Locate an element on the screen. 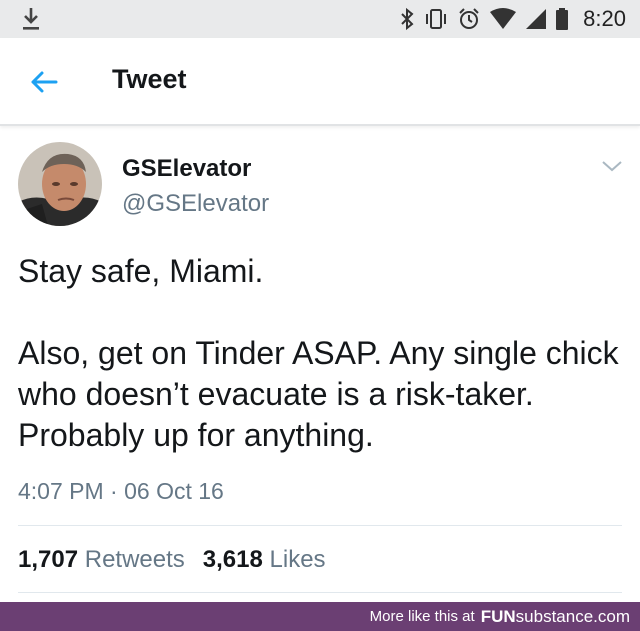 The height and width of the screenshot is (631, 640). footer-brand: FUNsubstance.com is located at coordinates (555, 617).